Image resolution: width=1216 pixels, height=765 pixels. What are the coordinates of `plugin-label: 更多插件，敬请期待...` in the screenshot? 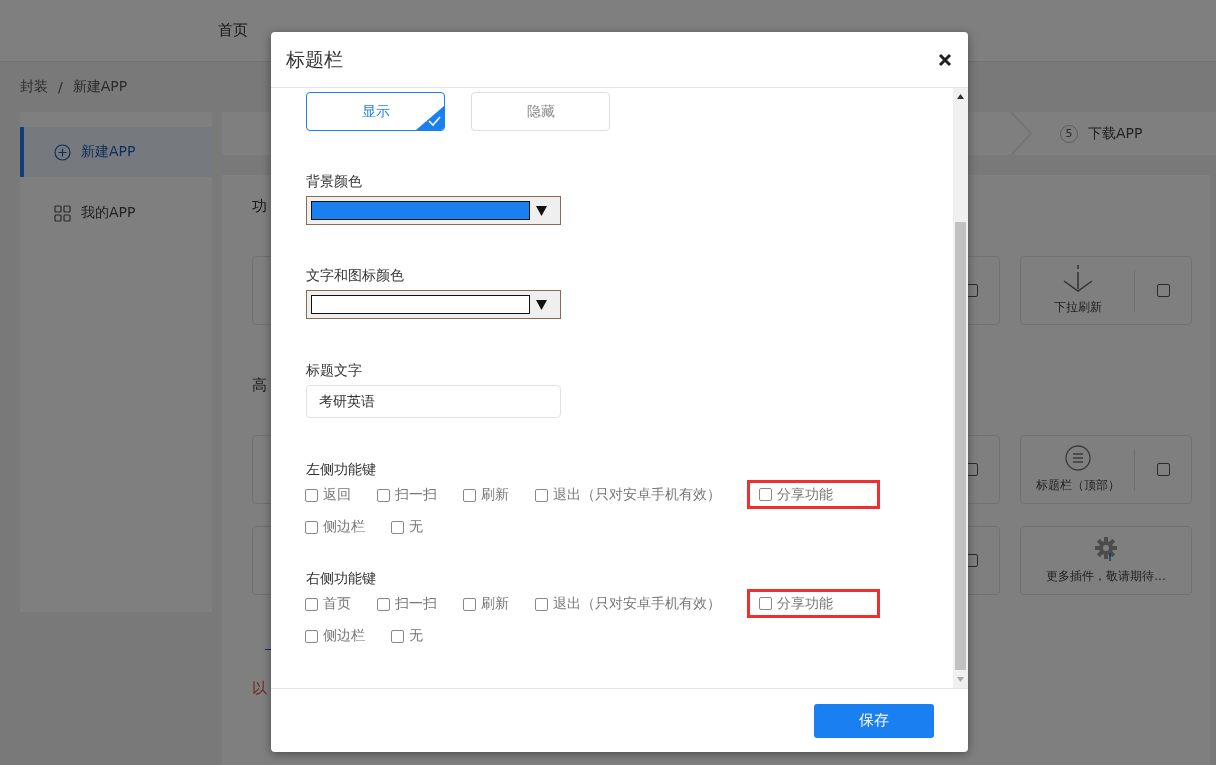 It's located at (1106, 576).